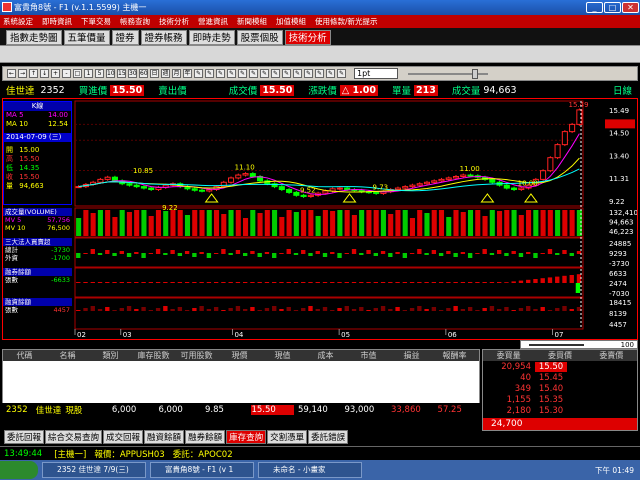  Describe the element at coordinates (346, 21) in the screenshot. I see `menu-item: 使用條款/新光提示` at that location.